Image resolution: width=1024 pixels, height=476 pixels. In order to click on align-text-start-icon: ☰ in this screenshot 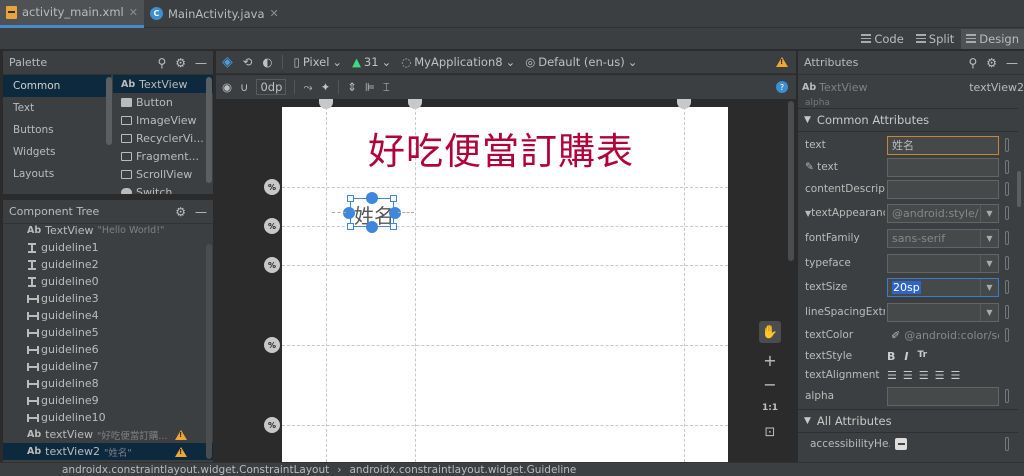, I will do `click(892, 375)`.